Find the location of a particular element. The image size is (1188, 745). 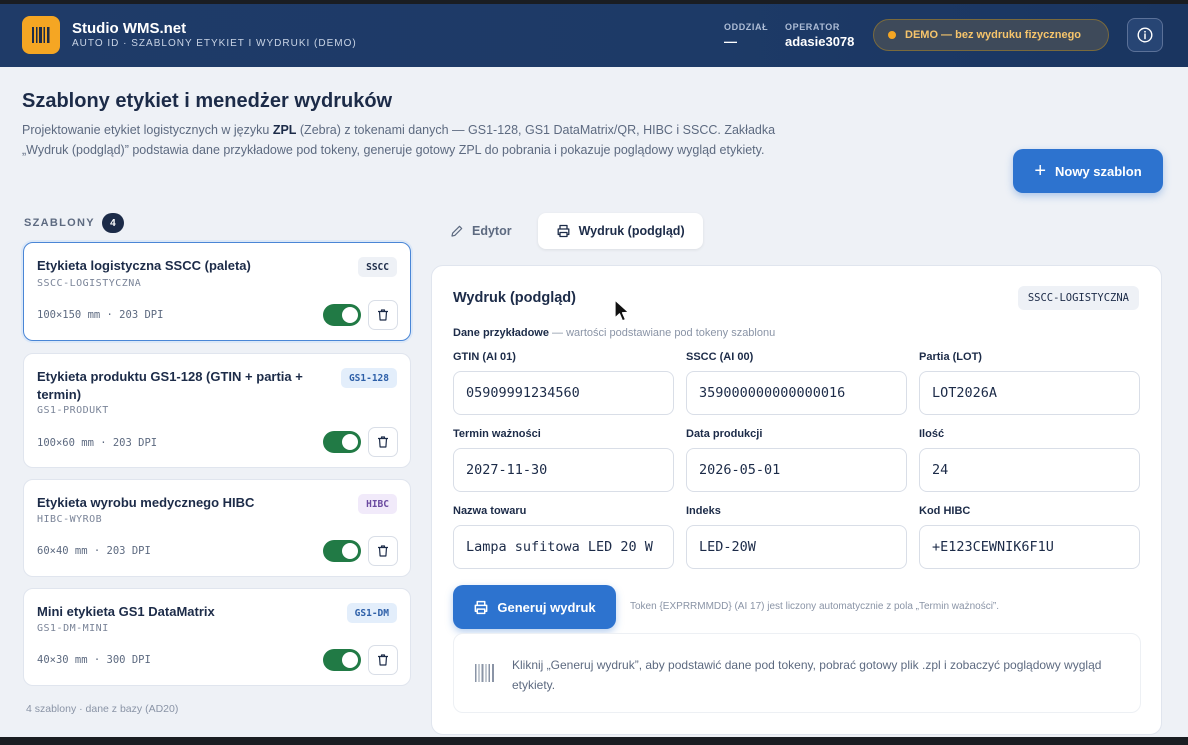

product-name-label: Nazwa towaru is located at coordinates (490, 511).